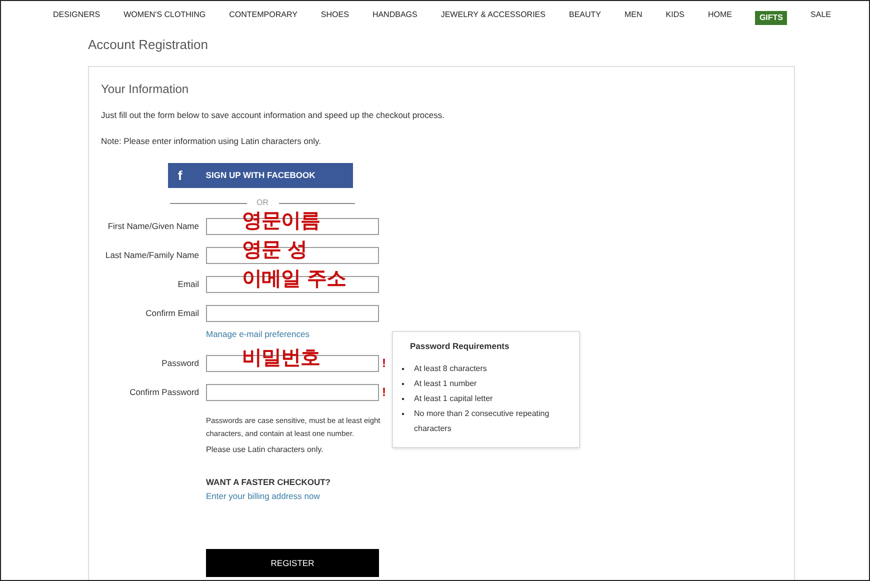 The width and height of the screenshot is (870, 581). What do you see at coordinates (164, 392) in the screenshot?
I see `field-label: Confirm Password` at bounding box center [164, 392].